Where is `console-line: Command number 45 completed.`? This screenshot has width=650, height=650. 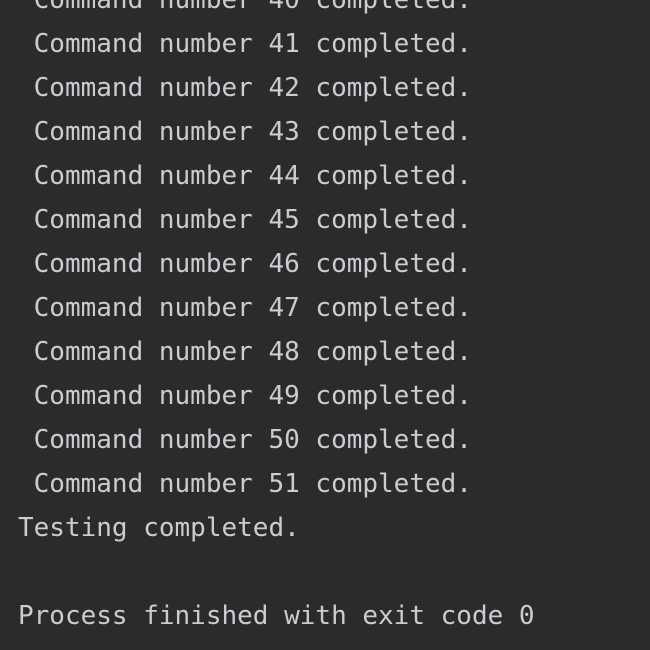 console-line: Command number 45 completed. is located at coordinates (245, 220).